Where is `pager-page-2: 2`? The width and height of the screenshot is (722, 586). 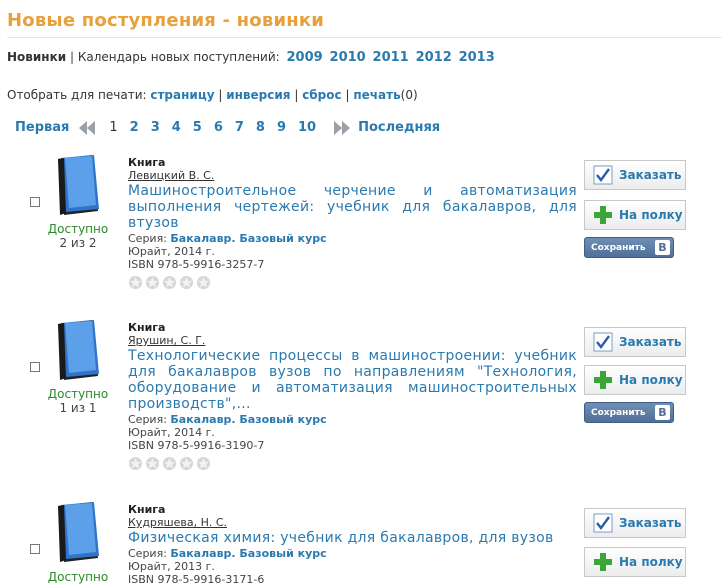 pager-page-2: 2 is located at coordinates (134, 127).